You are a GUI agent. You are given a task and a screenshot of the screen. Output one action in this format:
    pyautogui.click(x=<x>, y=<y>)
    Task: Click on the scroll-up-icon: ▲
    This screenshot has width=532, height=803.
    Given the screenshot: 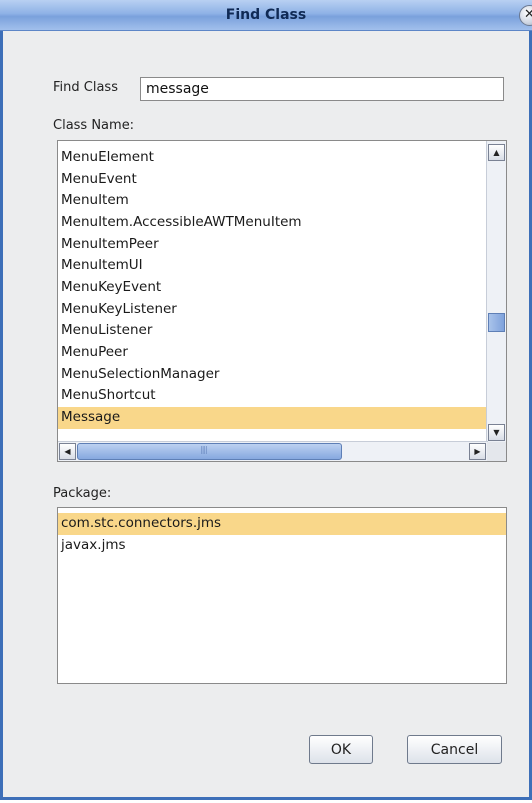 What is the action you would take?
    pyautogui.click(x=496, y=152)
    